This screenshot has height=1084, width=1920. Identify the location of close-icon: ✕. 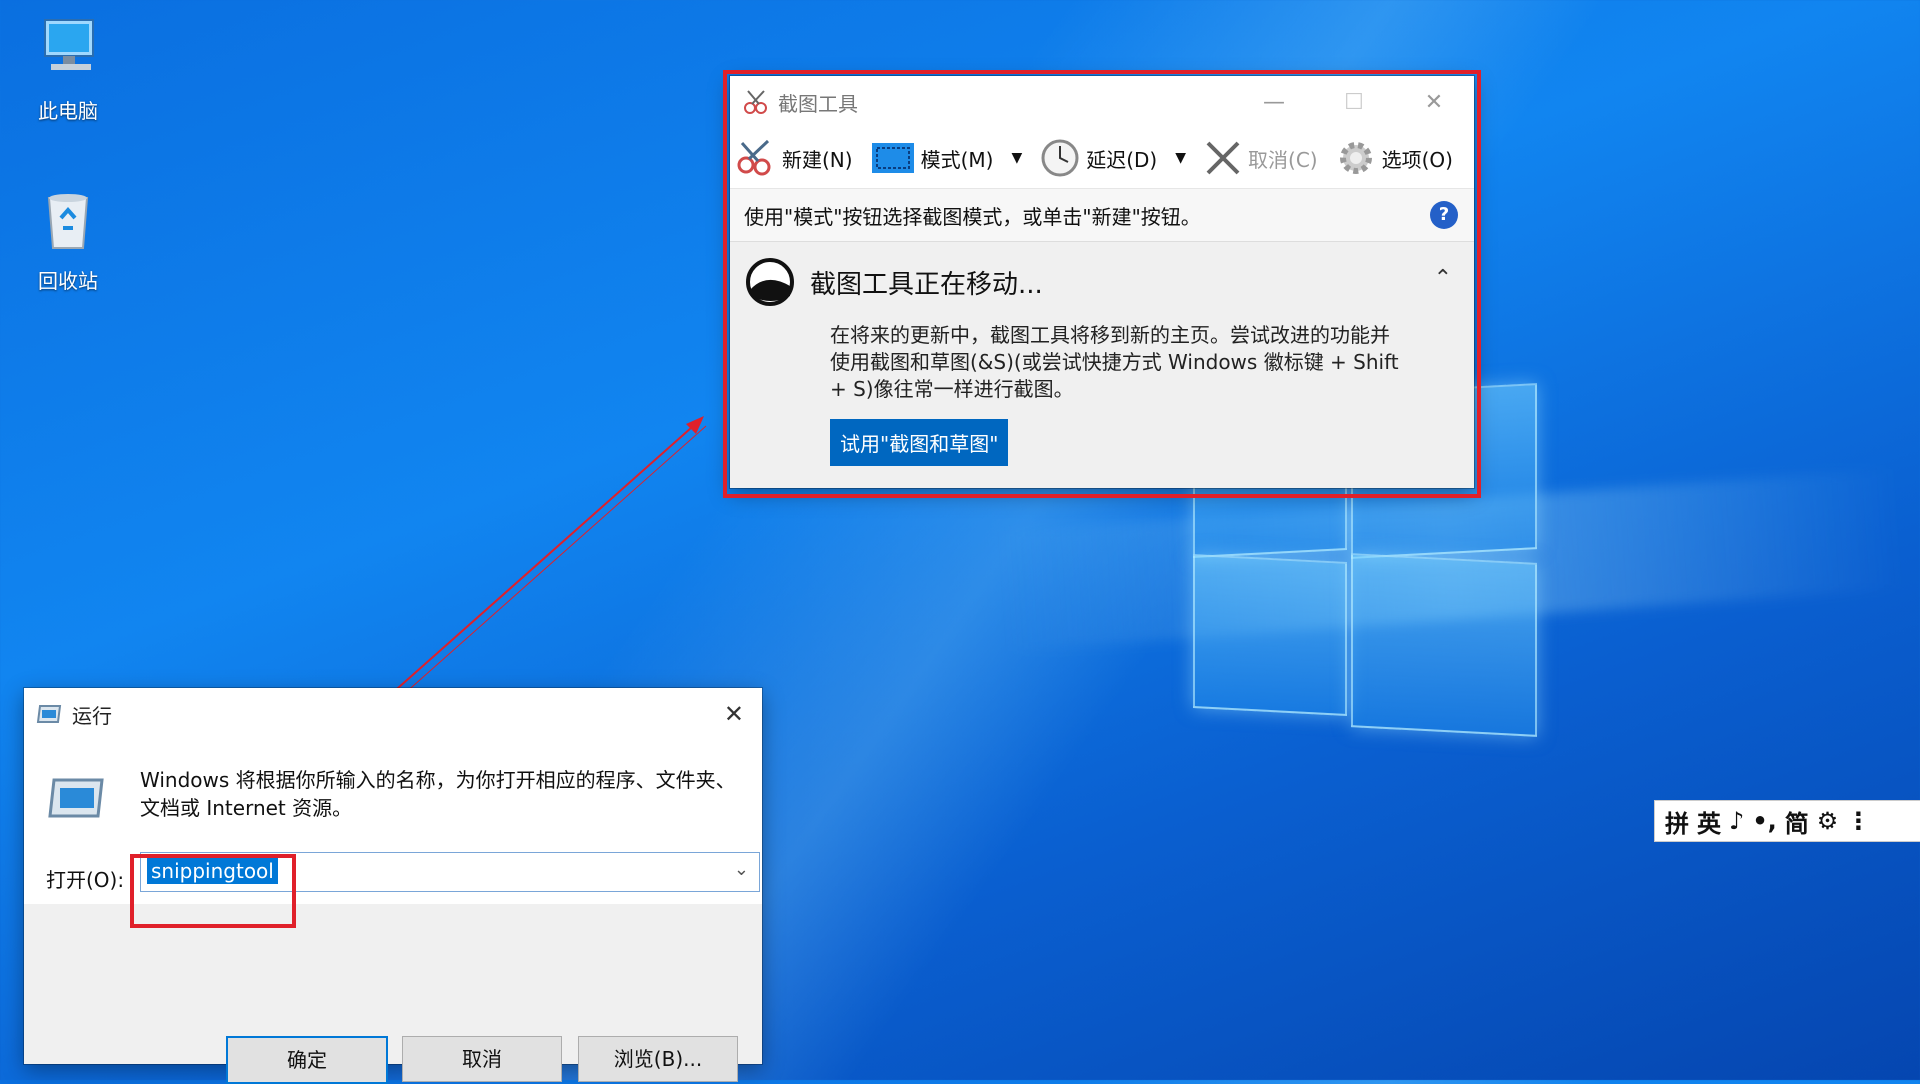
(734, 714).